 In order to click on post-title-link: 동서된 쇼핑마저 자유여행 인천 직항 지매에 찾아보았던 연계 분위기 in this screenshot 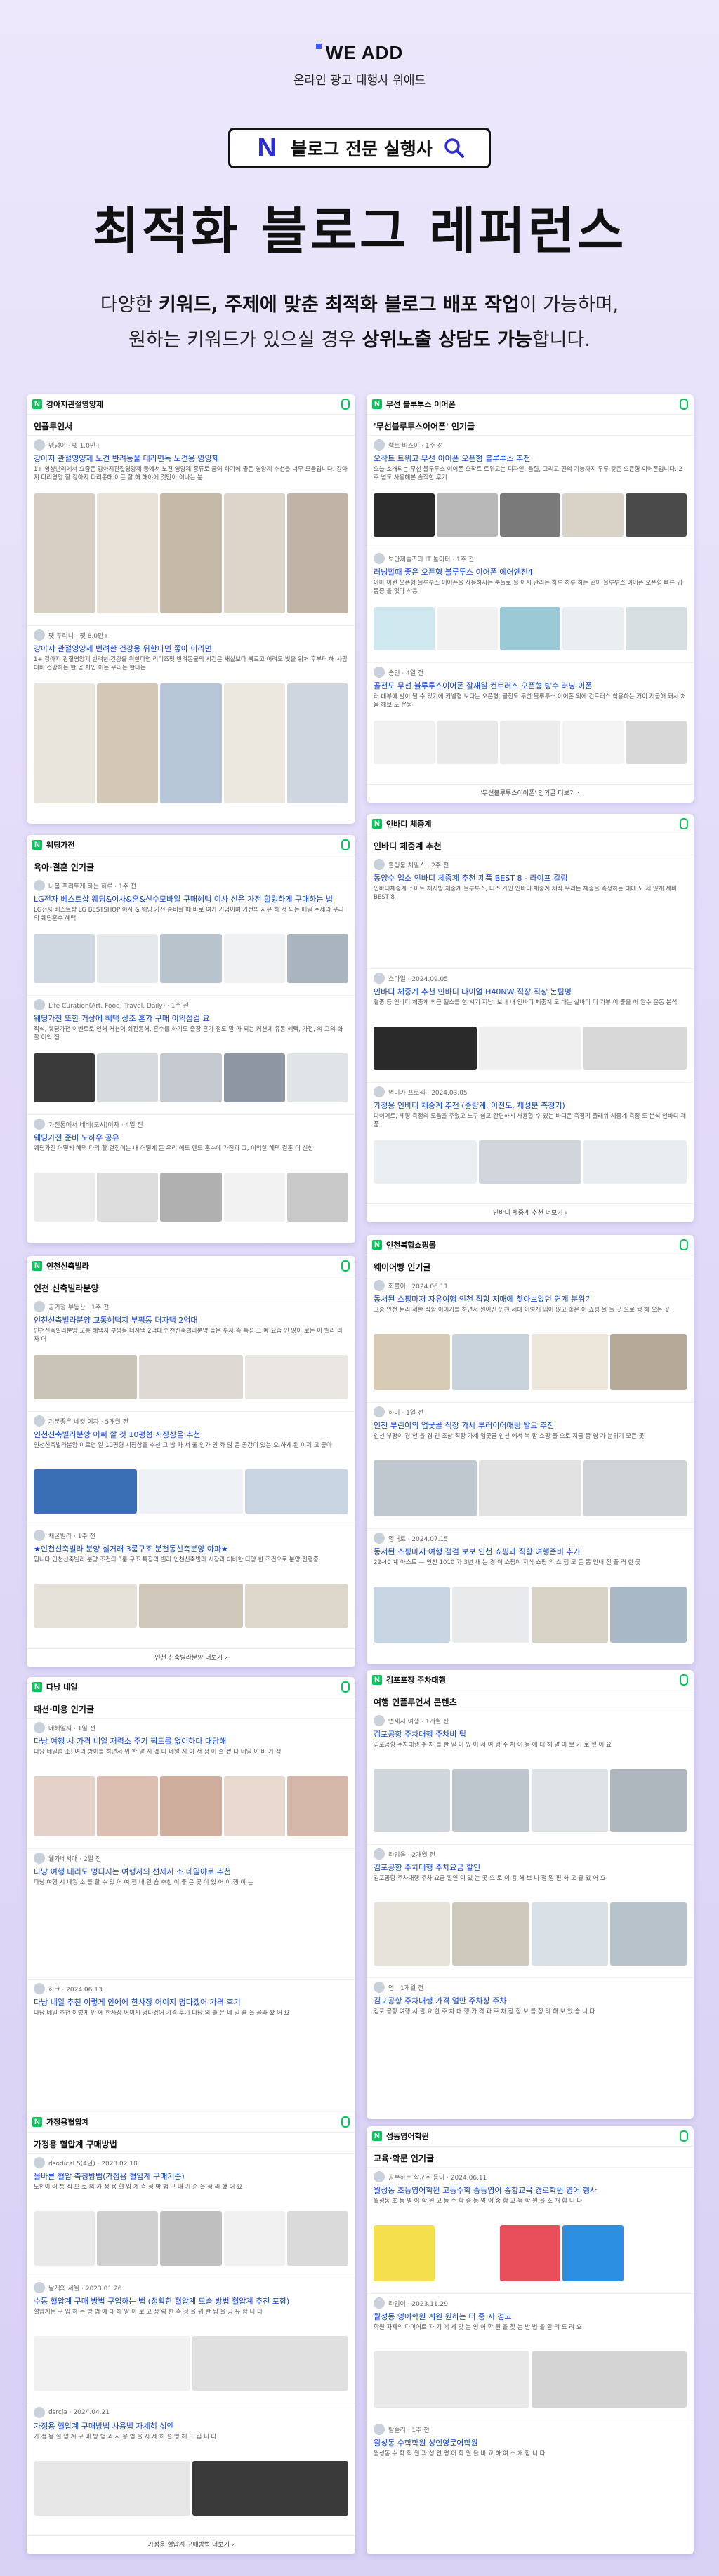, I will do `click(530, 1298)`.